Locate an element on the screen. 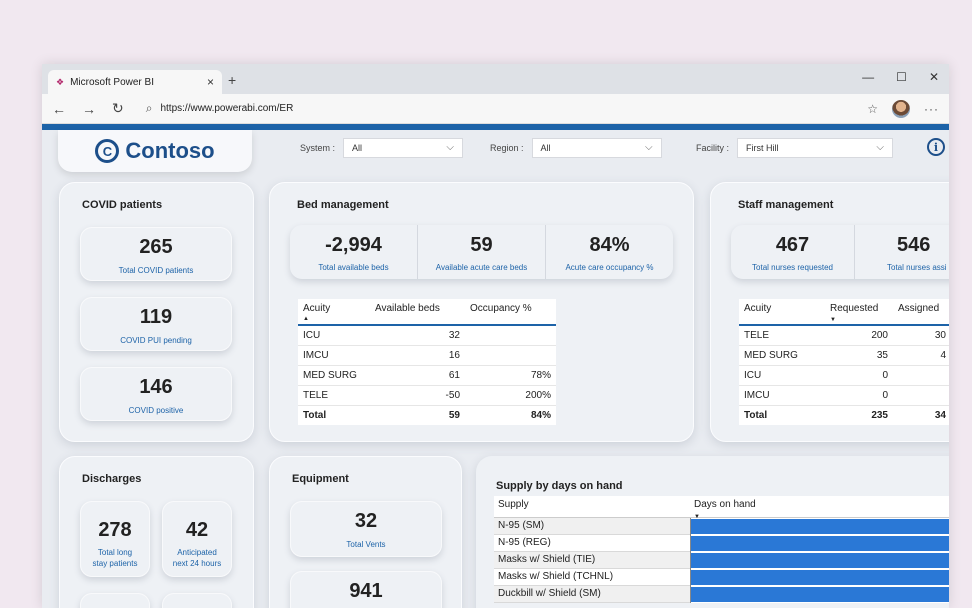 Image resolution: width=972 pixels, height=608 pixels. kpi-total-vents: 32 Total Vents is located at coordinates (366, 529).